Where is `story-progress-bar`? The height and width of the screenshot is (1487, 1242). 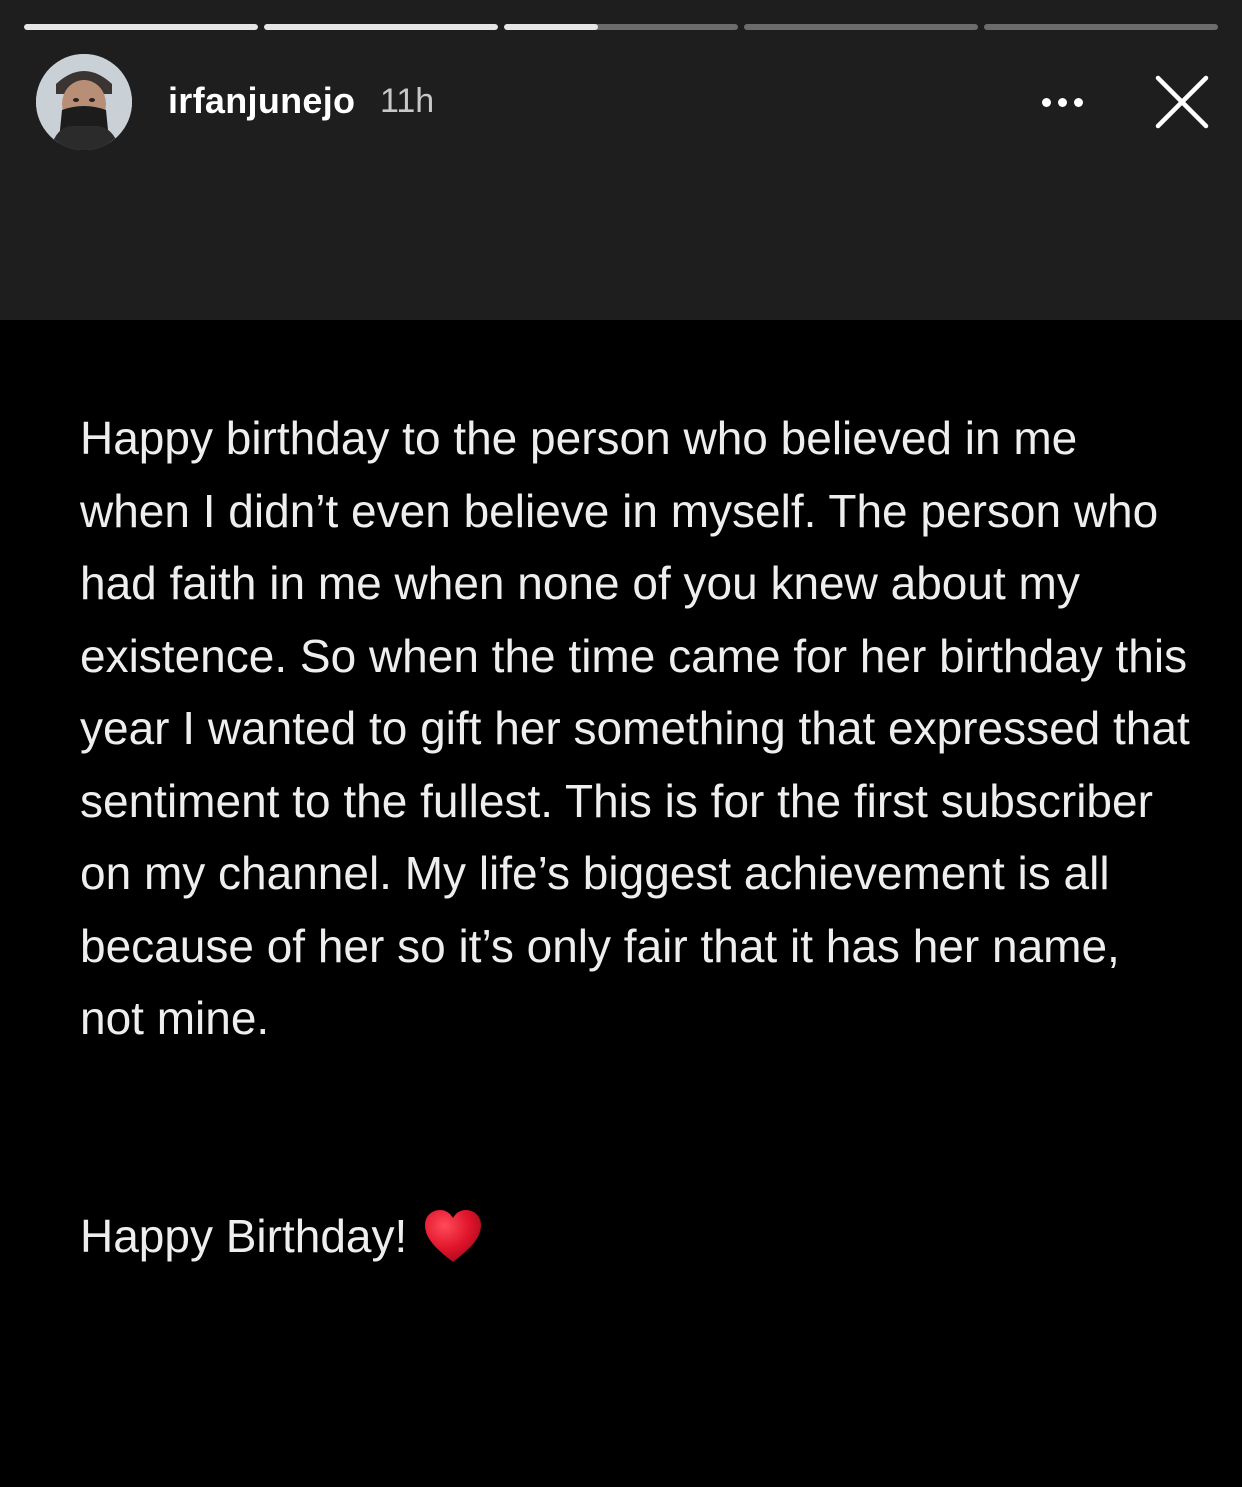 story-progress-bar is located at coordinates (621, 27).